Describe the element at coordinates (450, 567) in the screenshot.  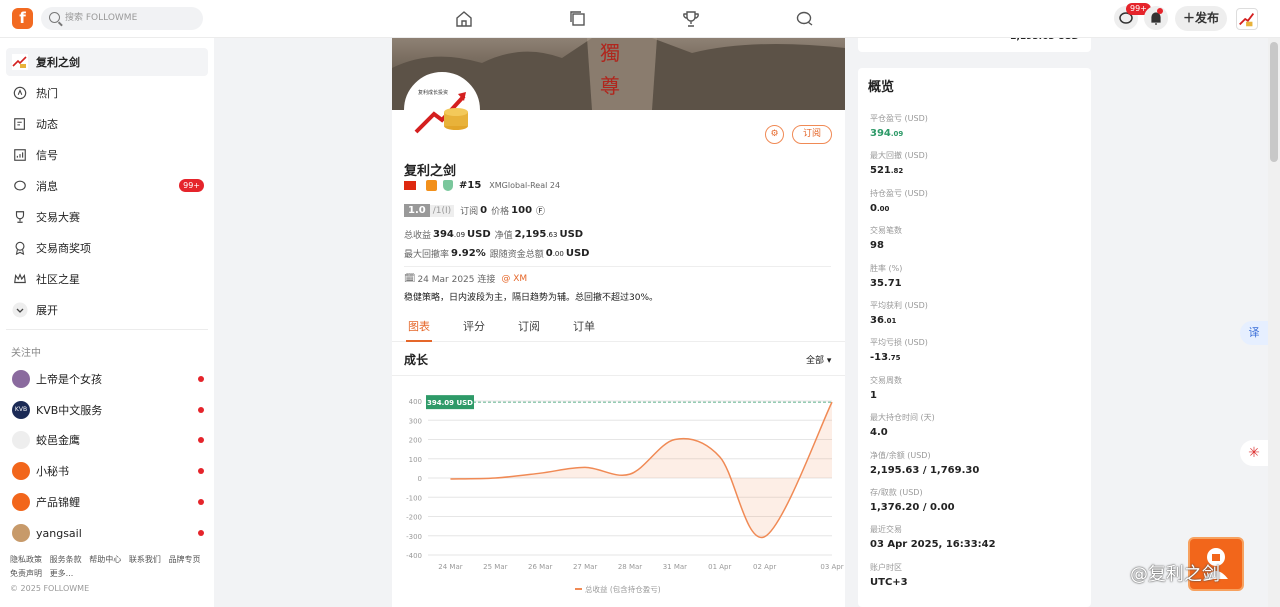
I see `x-tick-label: 24 Mar` at that location.